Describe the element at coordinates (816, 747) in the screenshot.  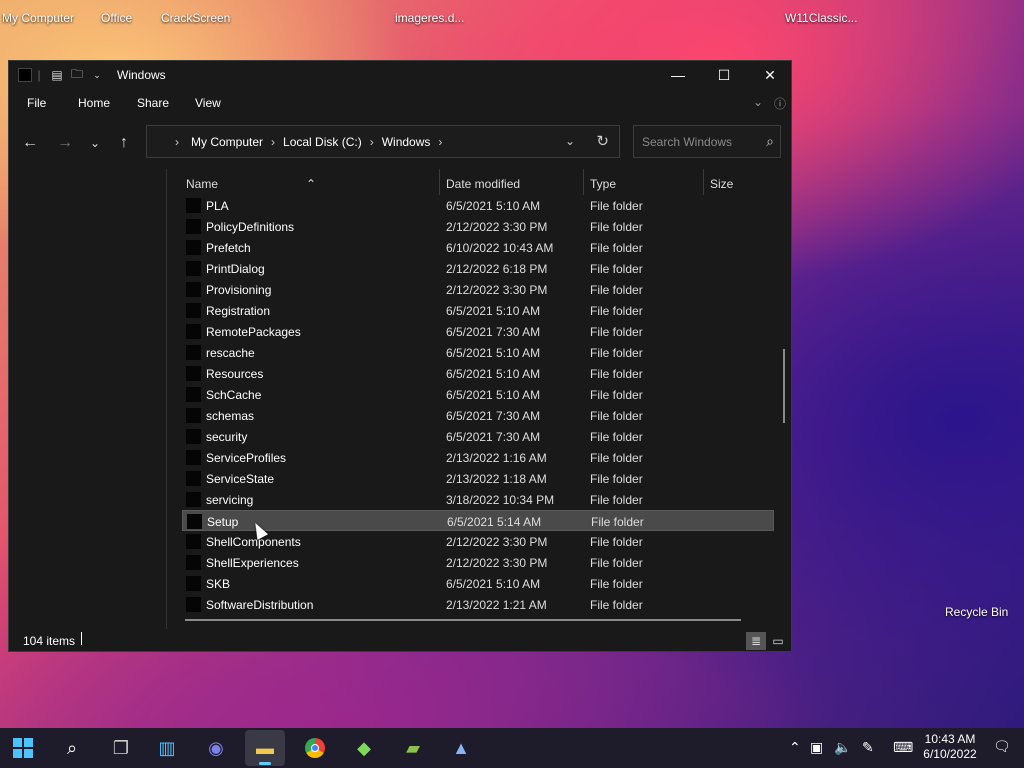
I see `network-icon: ▣` at that location.